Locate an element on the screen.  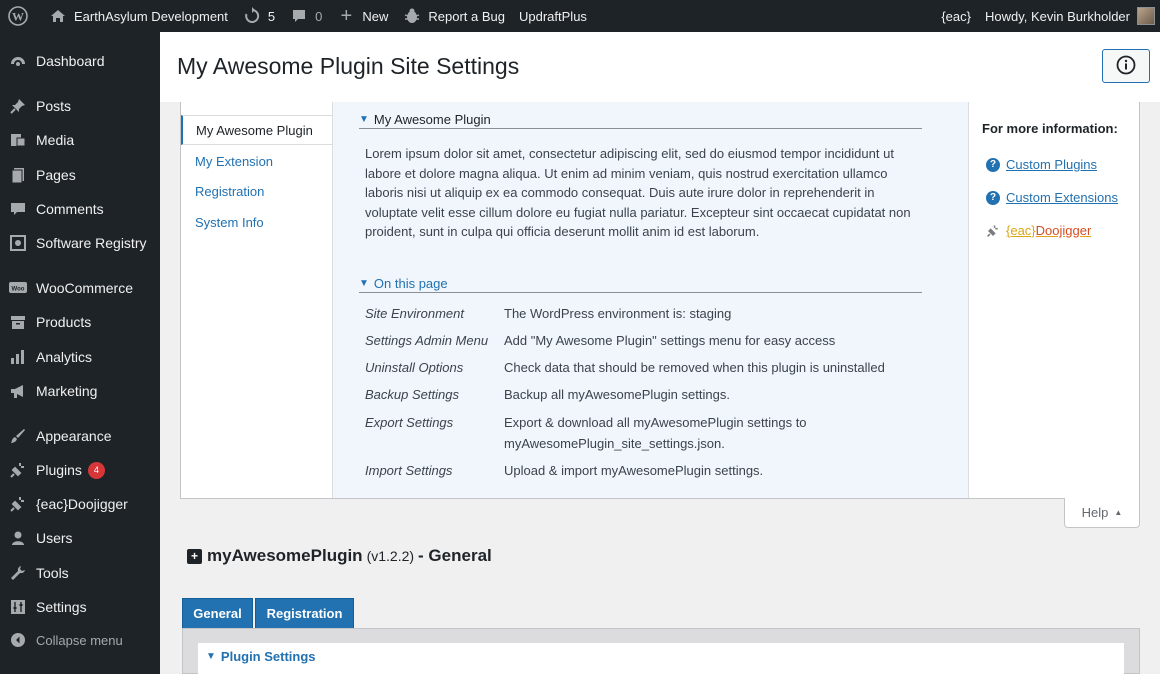
plugin-version: (v1.2.2) is located at coordinates (390, 556).